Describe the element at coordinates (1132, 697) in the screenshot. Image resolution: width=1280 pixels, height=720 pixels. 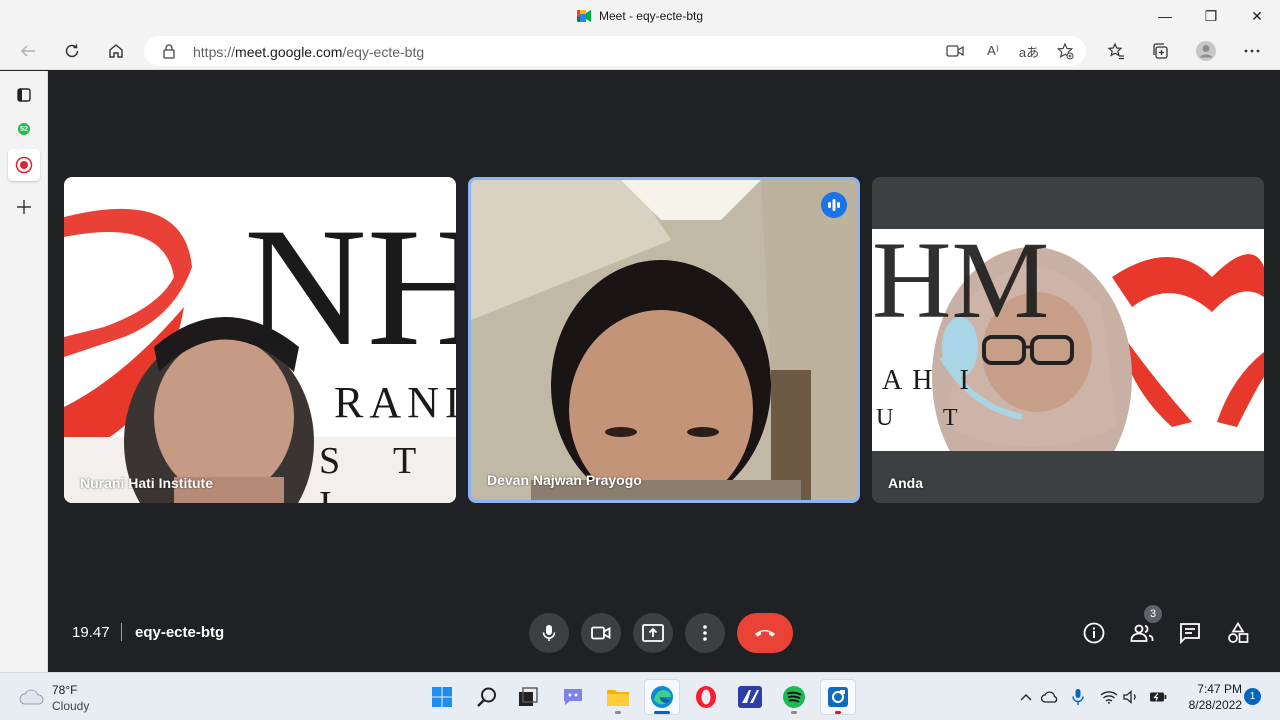
I see `volume-tray-button` at that location.